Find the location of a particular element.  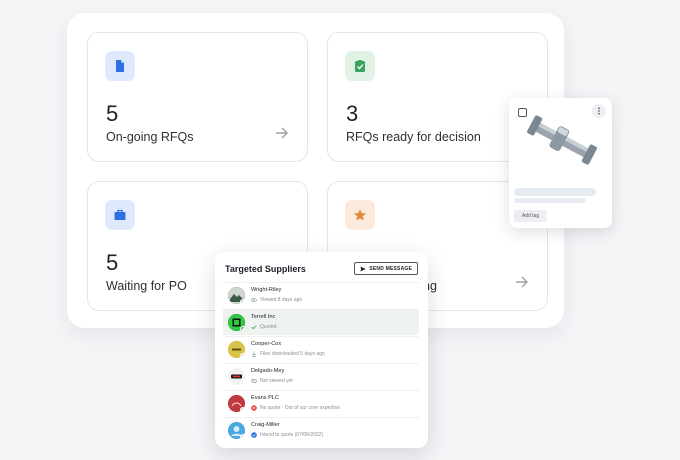

supplier-name: Wright-Riley is located at coordinates (266, 290).